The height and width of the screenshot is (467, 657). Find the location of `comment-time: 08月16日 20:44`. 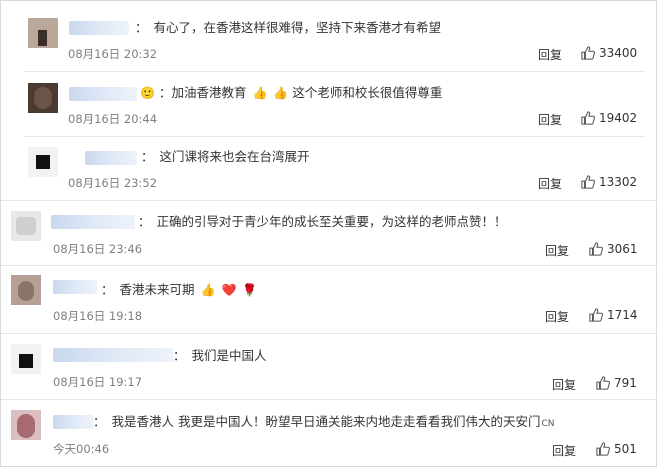

comment-time: 08月16日 20:44 is located at coordinates (113, 119).